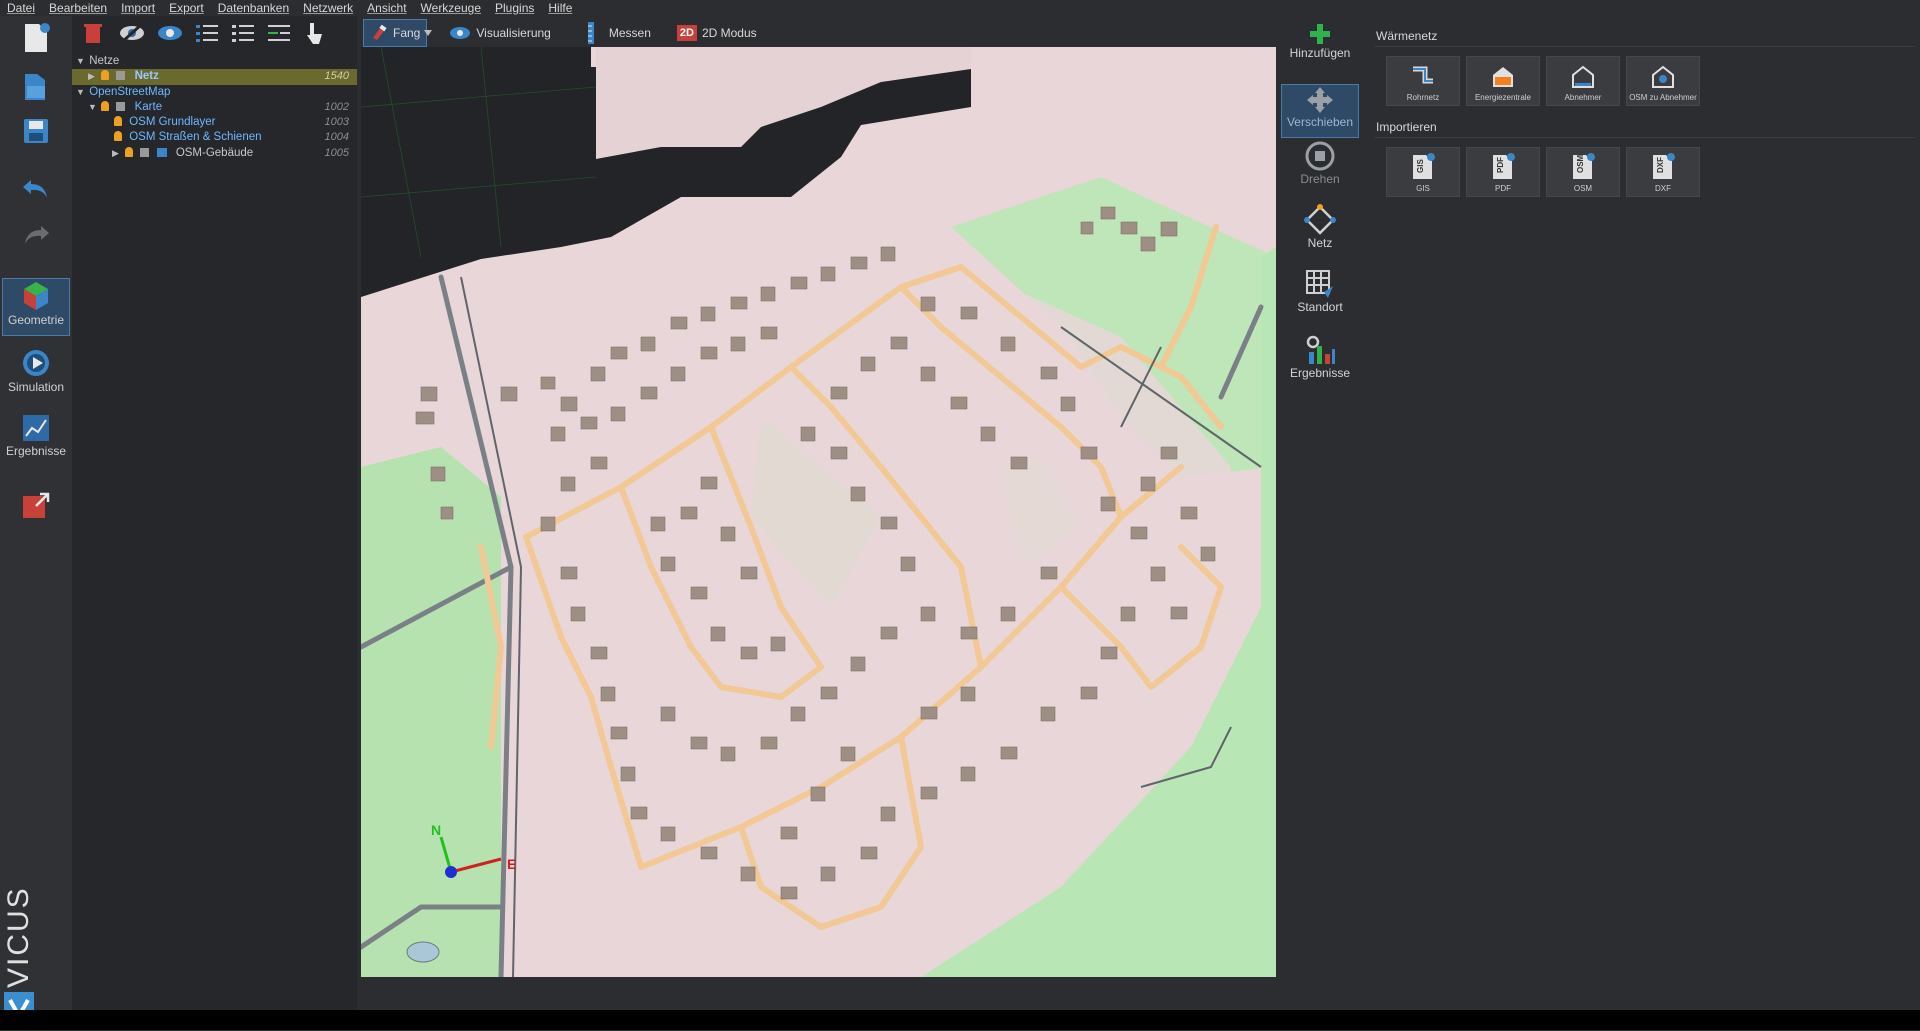 The width and height of the screenshot is (1920, 1031). What do you see at coordinates (36, 387) in the screenshot?
I see `simulation-label: Simulation` at bounding box center [36, 387].